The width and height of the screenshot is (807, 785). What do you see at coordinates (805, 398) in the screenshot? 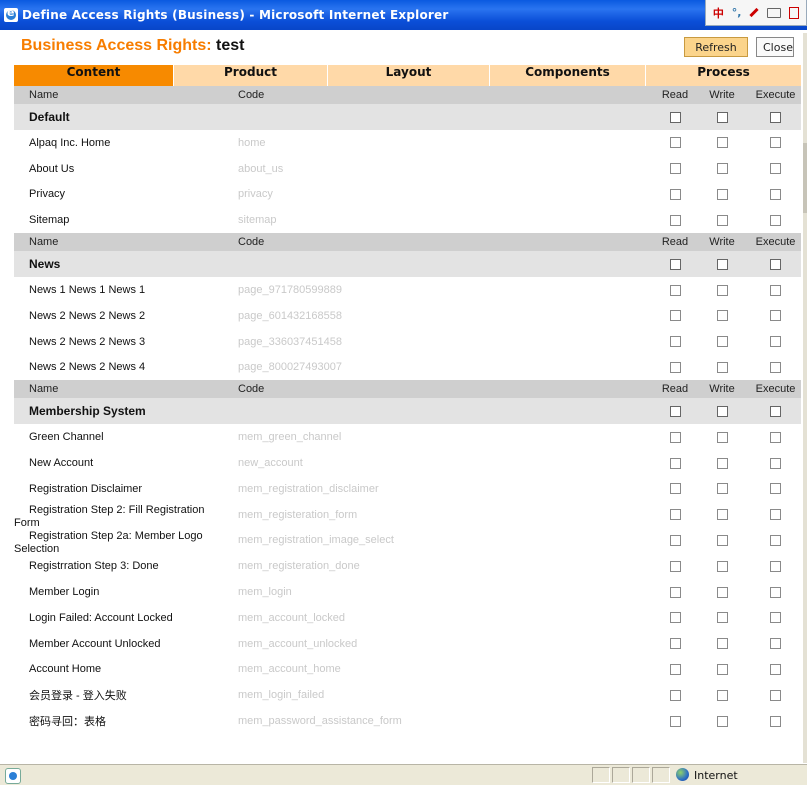
I see `vertical-scrollbar` at bounding box center [805, 398].